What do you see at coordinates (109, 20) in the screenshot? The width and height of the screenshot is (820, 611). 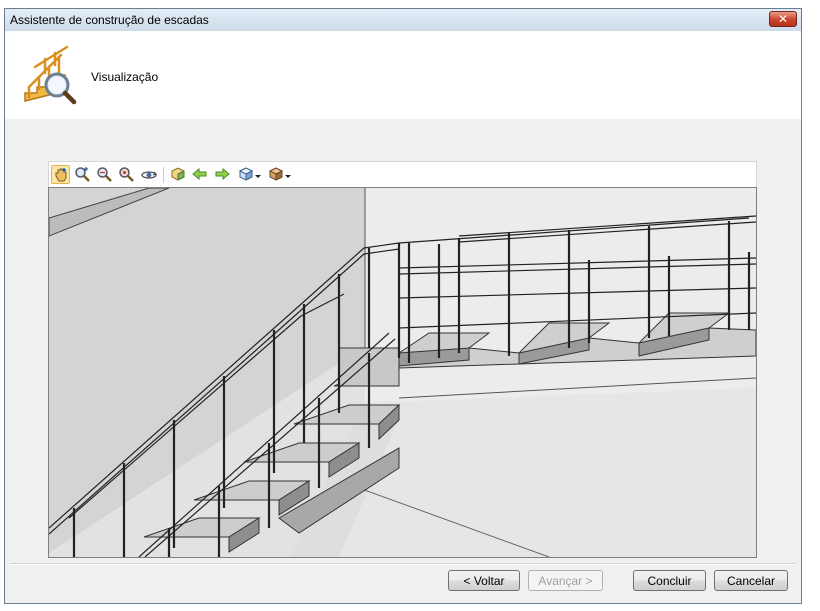 I see `window-title: Assistente de construção de escadas` at bounding box center [109, 20].